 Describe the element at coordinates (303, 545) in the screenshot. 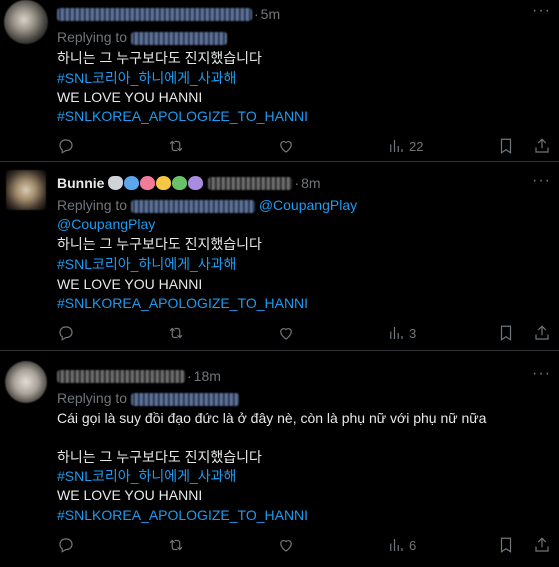

I see `action-bar: 6` at that location.